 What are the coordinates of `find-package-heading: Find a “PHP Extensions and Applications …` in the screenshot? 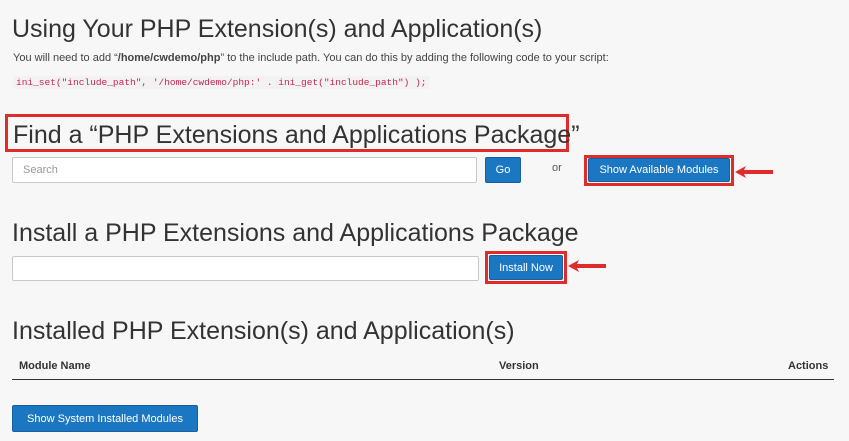 It's located at (296, 135).